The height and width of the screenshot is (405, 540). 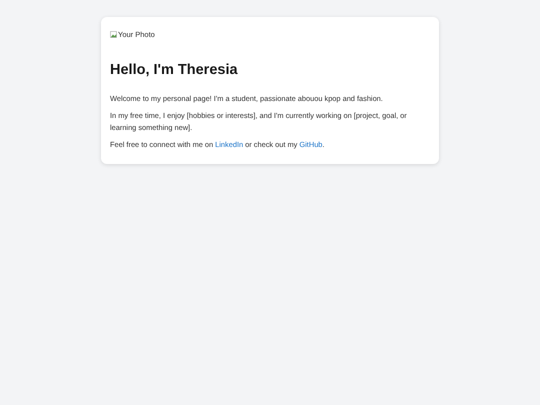 I want to click on page-heading: Hello, I'm Theresia, so click(x=174, y=70).